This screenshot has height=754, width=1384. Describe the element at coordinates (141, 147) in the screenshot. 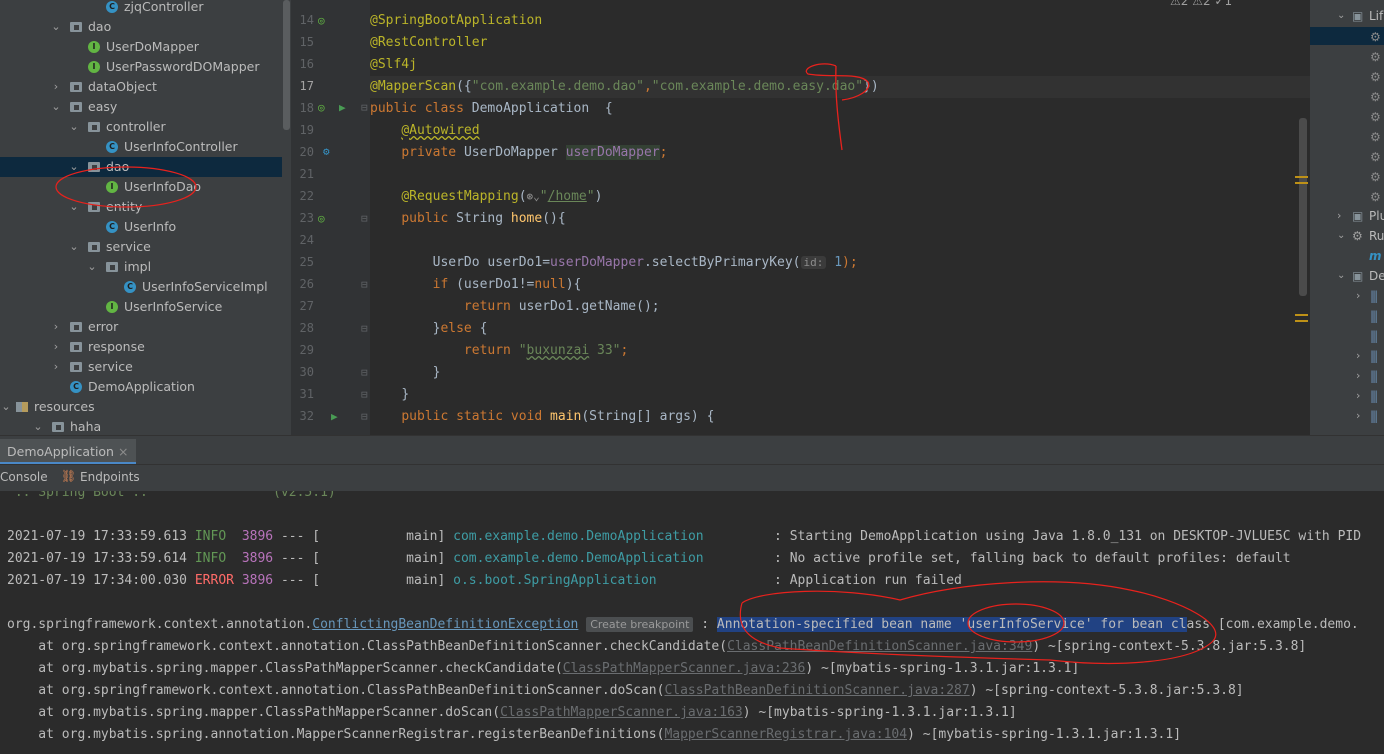

I see `tree-item: C UserInfoController` at that location.